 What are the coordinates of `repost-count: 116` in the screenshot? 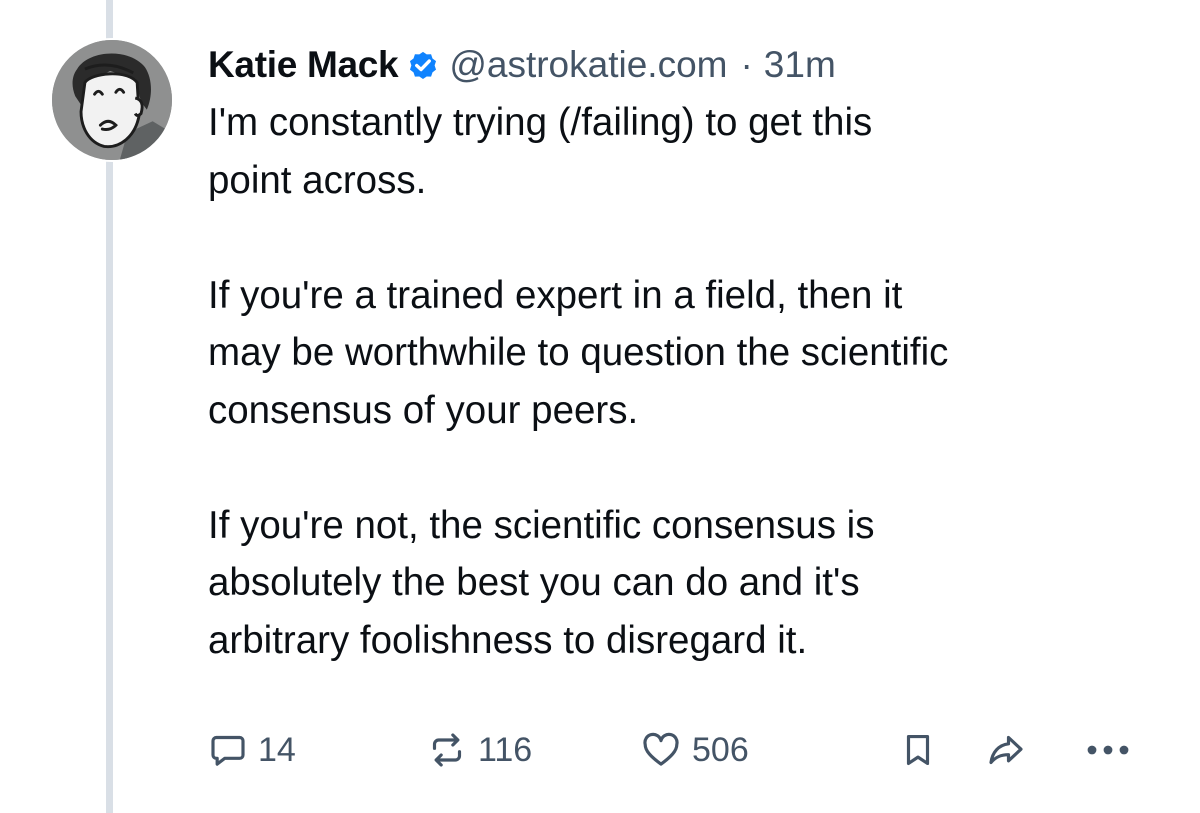 It's located at (505, 750).